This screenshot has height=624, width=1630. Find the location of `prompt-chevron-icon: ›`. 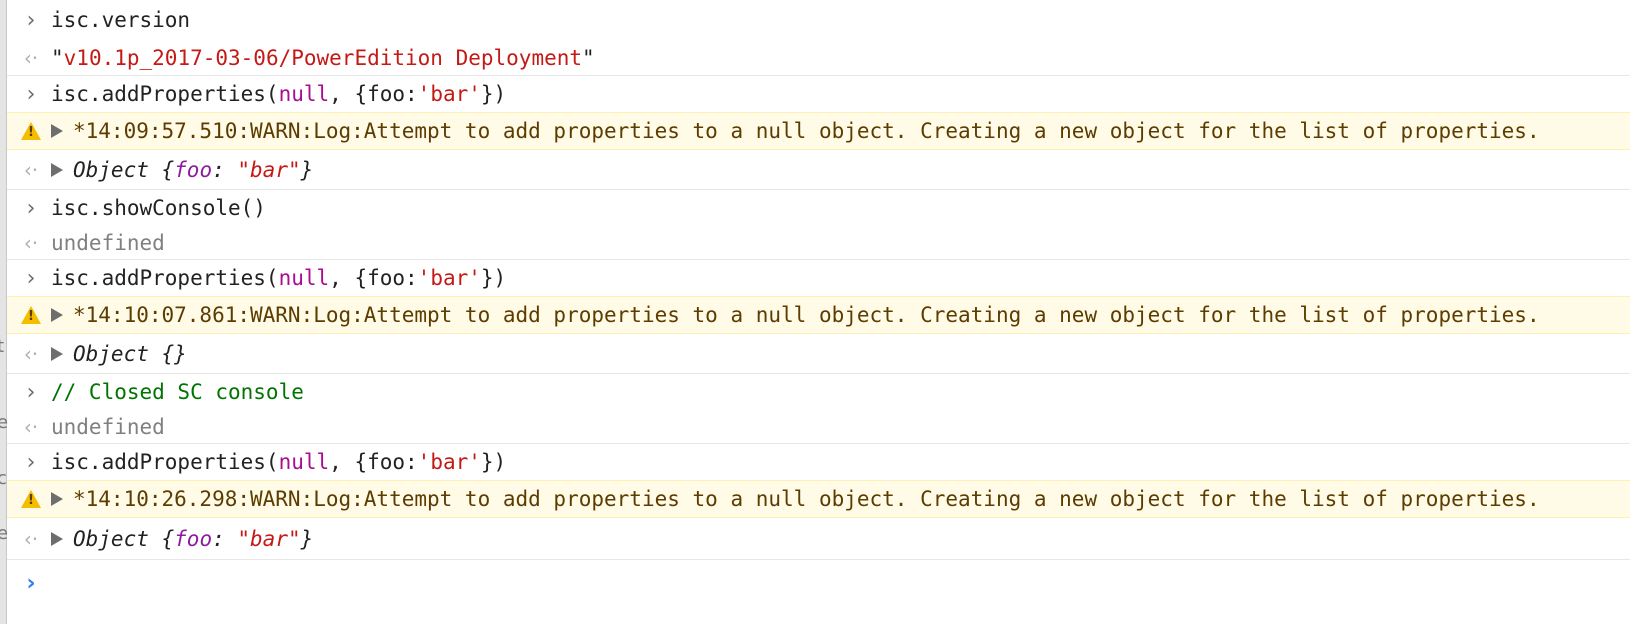

prompt-chevron-icon: › is located at coordinates (31, 583).